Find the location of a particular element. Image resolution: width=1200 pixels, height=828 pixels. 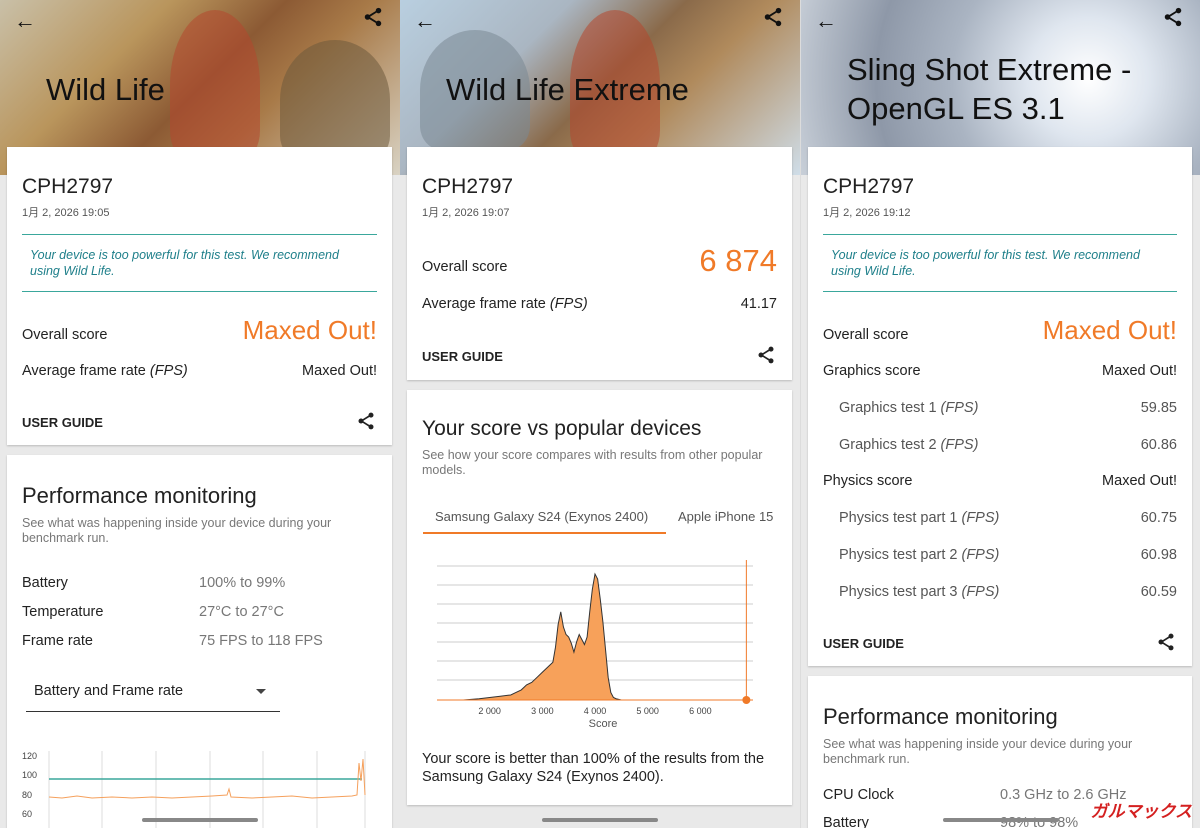

graphics-test-1-row: Graphics test 1 (FPS) 59.85 is located at coordinates (1008, 408).